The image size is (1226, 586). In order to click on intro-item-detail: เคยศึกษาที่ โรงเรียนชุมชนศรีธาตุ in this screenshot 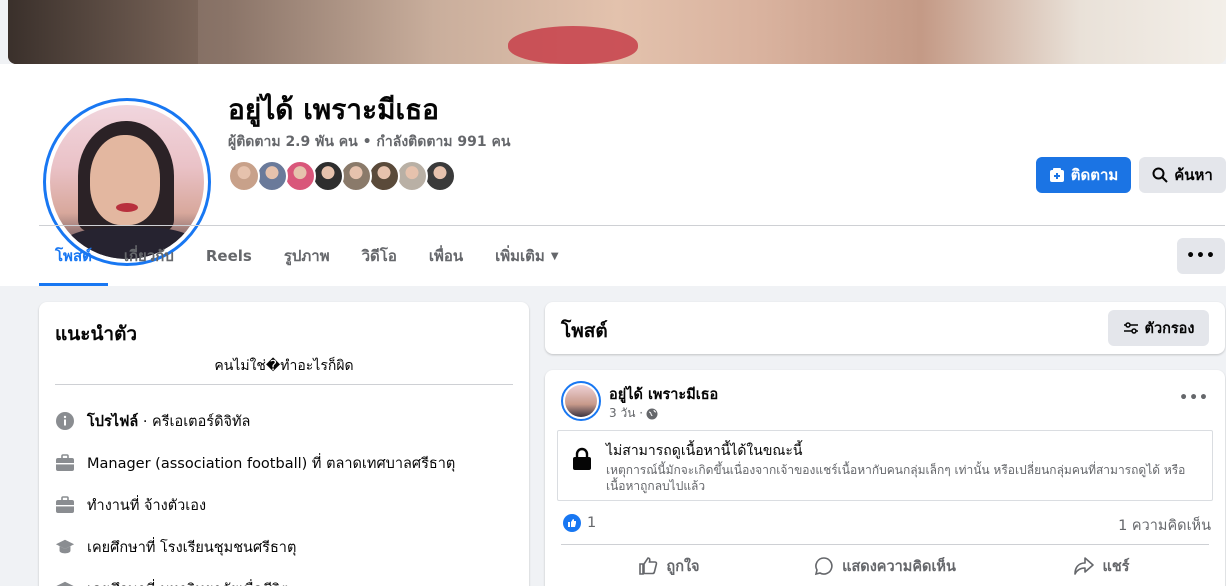, I will do `click(192, 547)`.